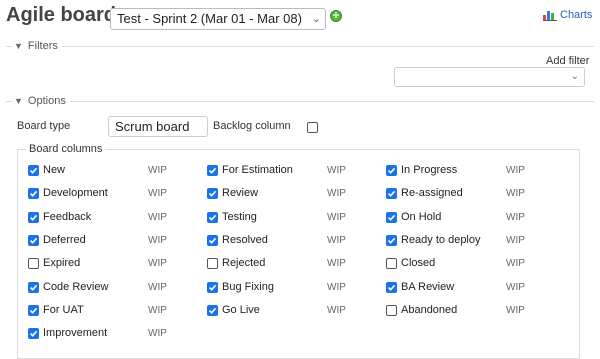  I want to click on add-sprint-button: +, so click(336, 16).